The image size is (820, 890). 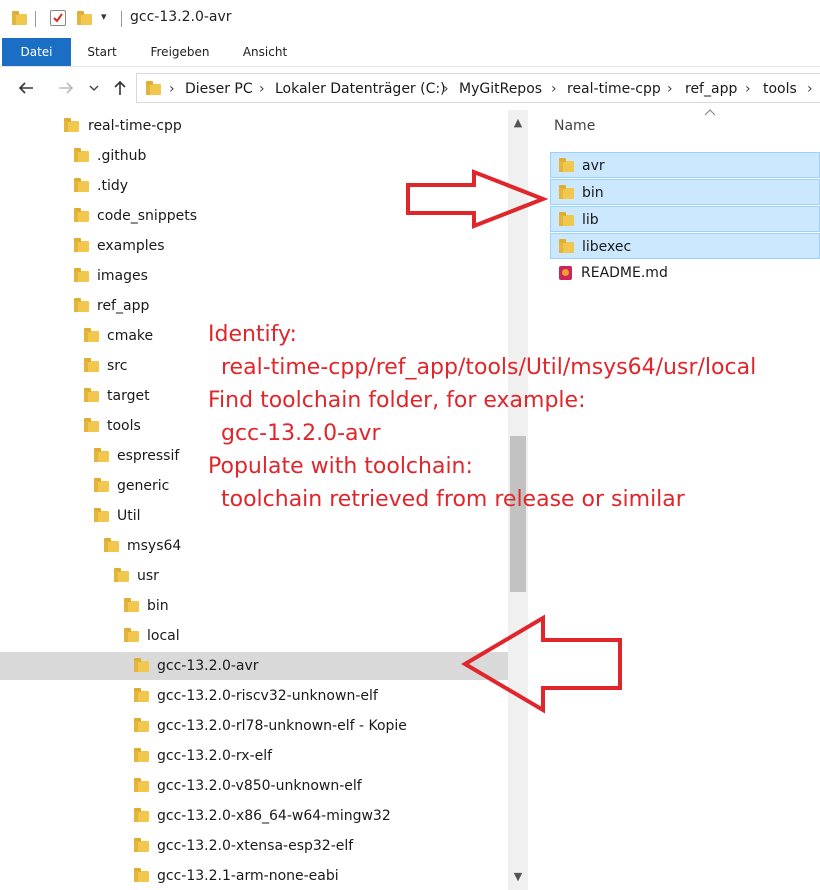 I want to click on annotation-line: Identify:, so click(x=252, y=334).